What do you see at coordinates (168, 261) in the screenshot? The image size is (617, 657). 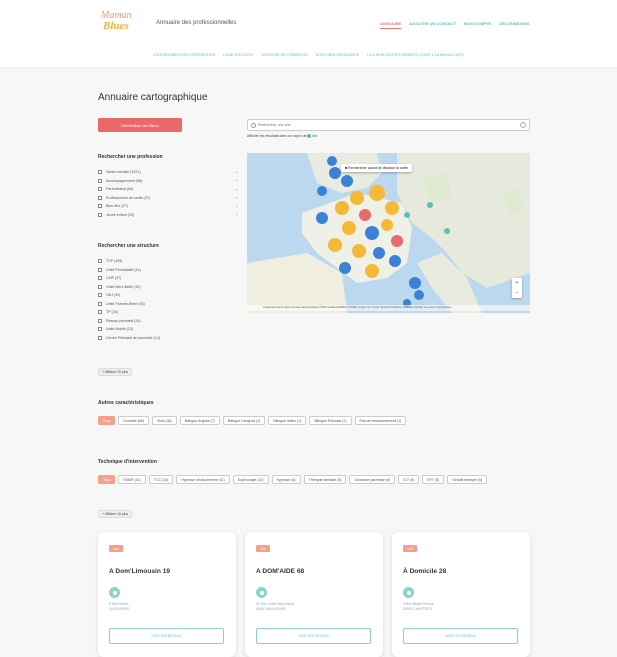 I see `structure-item: TVP (155)` at bounding box center [168, 261].